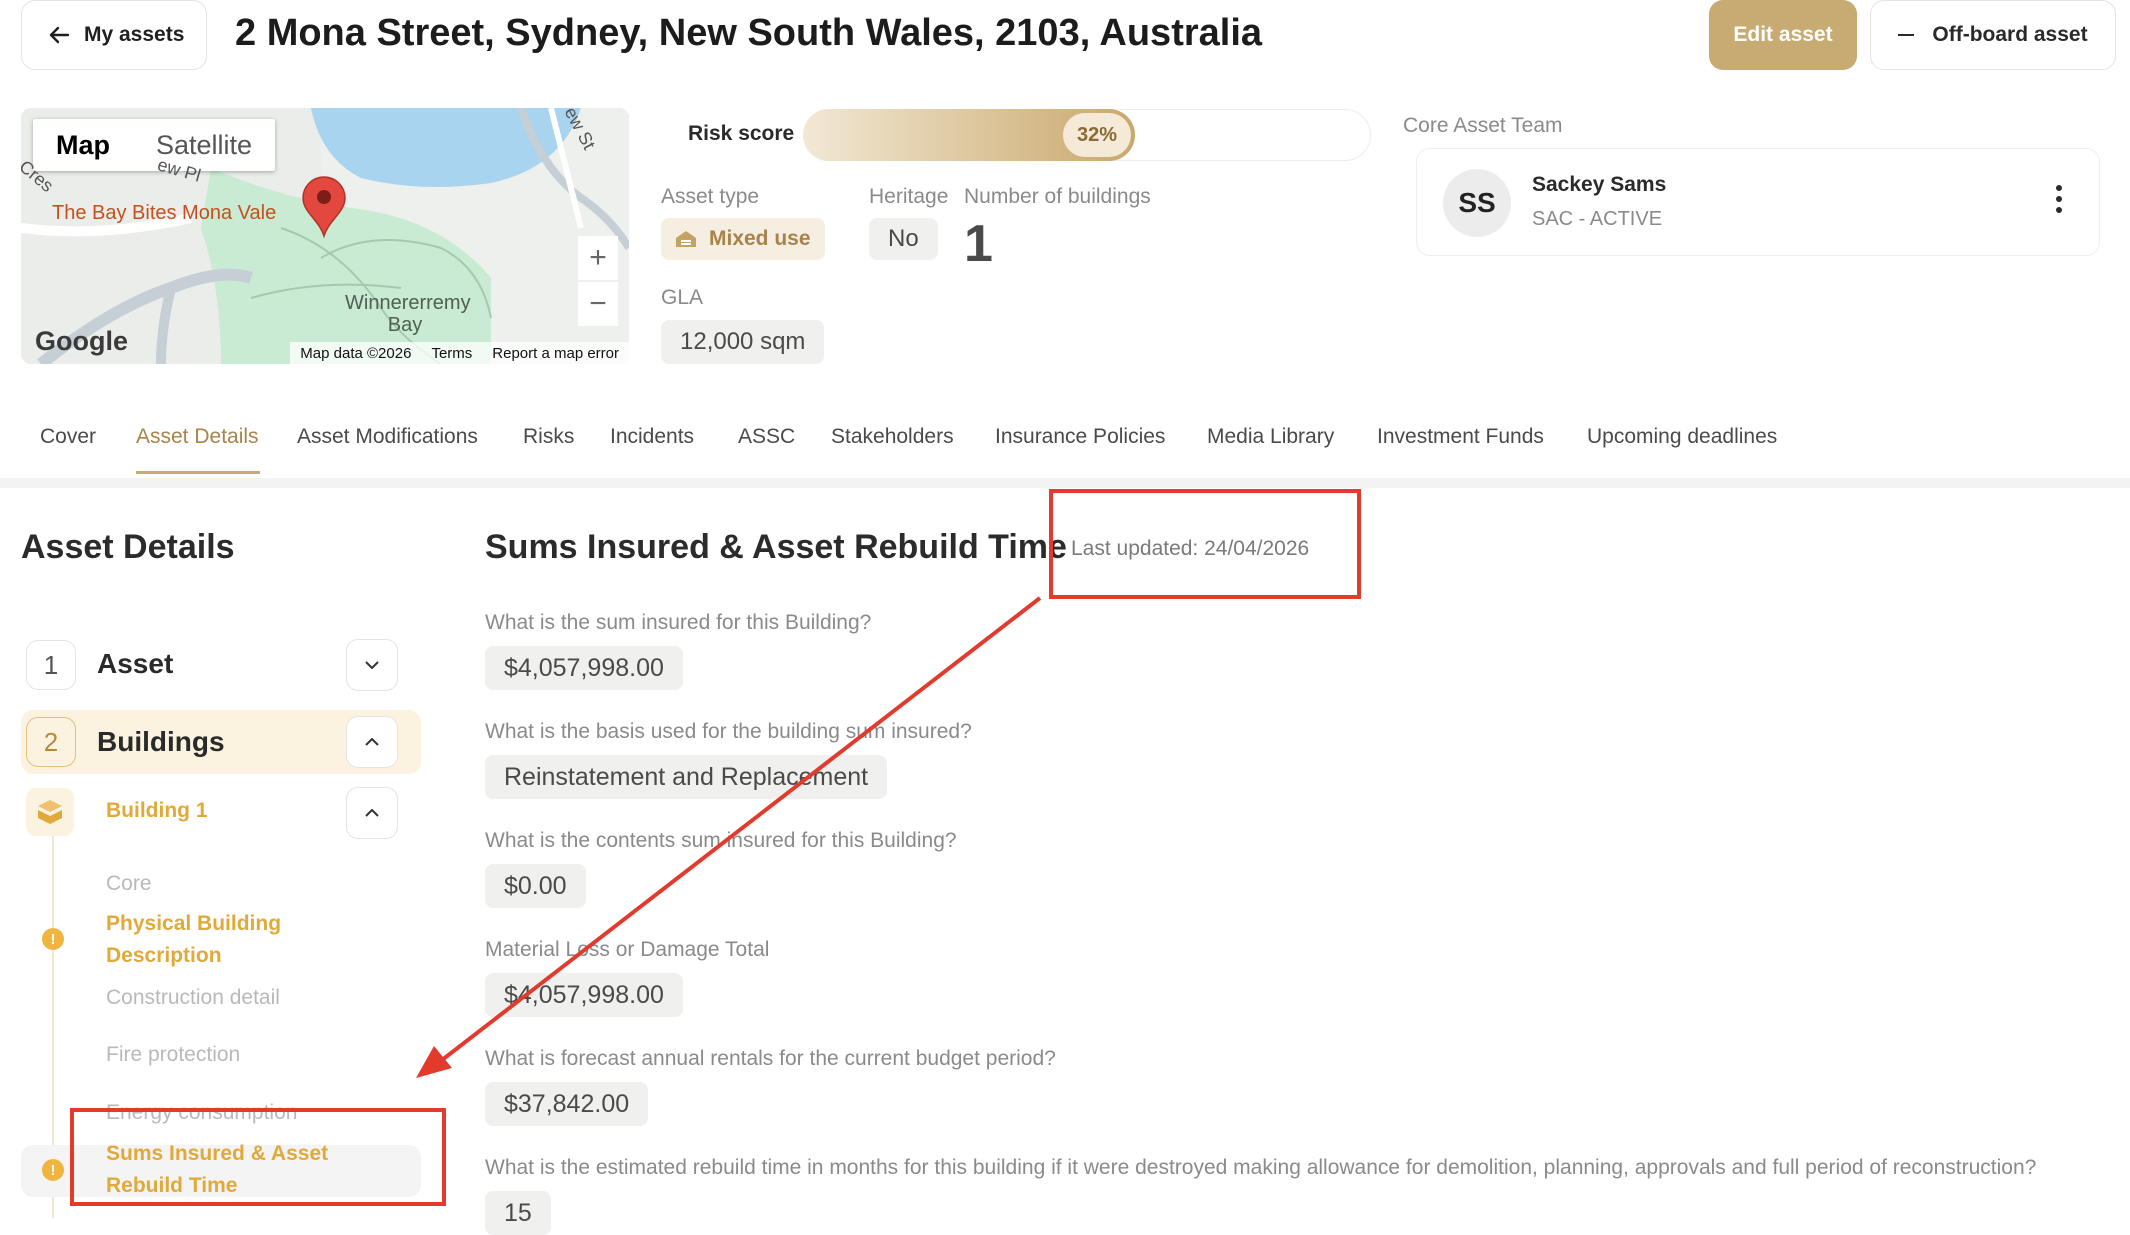  Describe the element at coordinates (892, 437) in the screenshot. I see `tab-stakeholders: Stakeholders` at that location.